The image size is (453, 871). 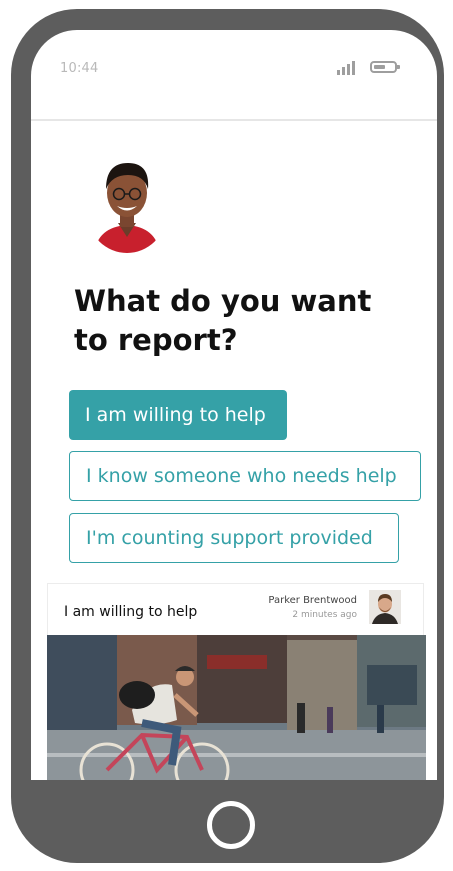 I want to click on status-divider, so click(x=234, y=120).